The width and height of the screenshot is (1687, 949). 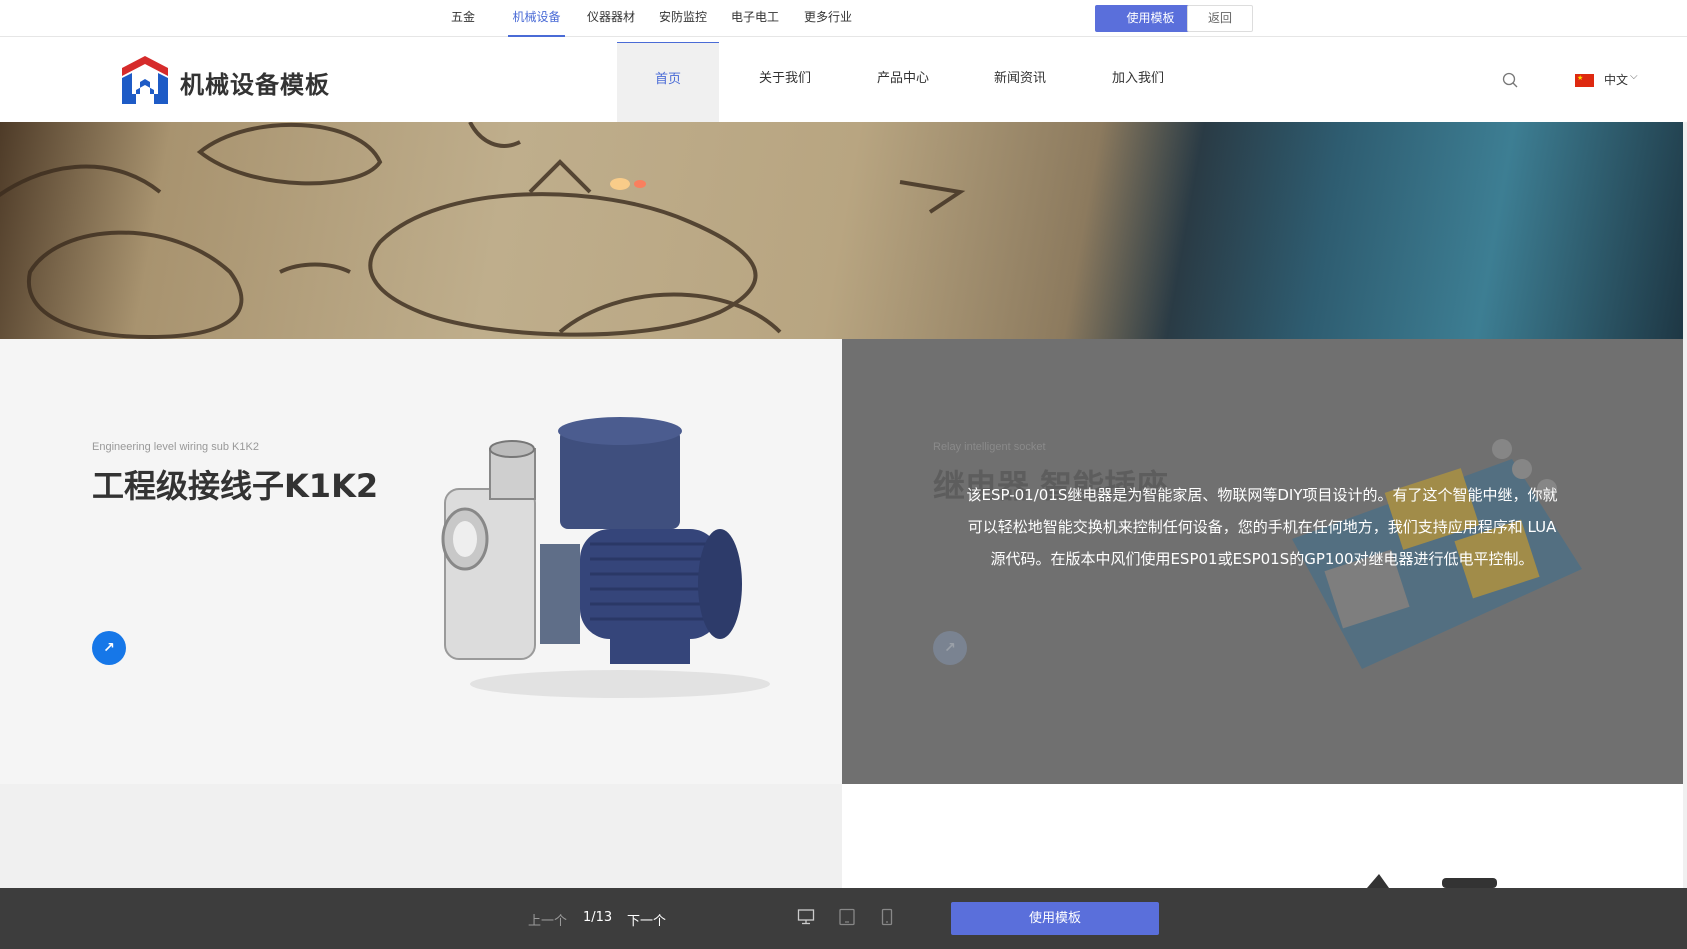 What do you see at coordinates (683, 18) in the screenshot?
I see `industry-tab-security: 安防监控` at bounding box center [683, 18].